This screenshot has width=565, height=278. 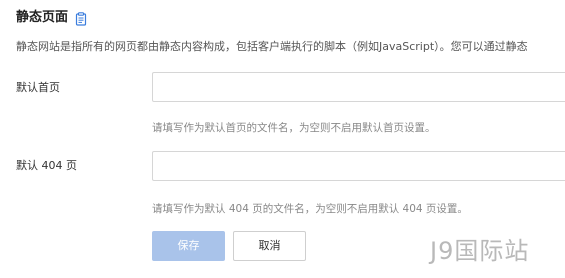 What do you see at coordinates (310, 209) in the screenshot?
I see `error-page-hint: 请填写作为默认 404 页的文件名，为空则不启用默认 404 页设置。` at bounding box center [310, 209].